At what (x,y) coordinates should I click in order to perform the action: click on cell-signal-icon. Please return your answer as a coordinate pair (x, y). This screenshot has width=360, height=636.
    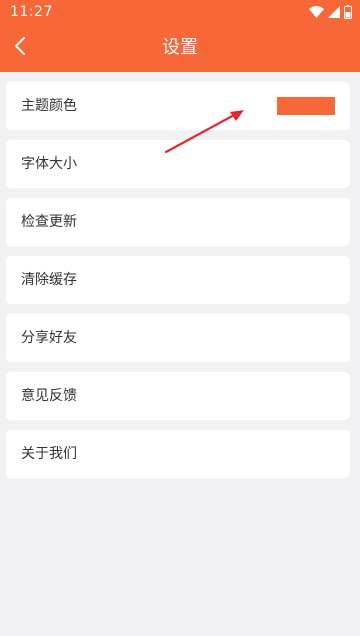
    Looking at the image, I should click on (334, 12).